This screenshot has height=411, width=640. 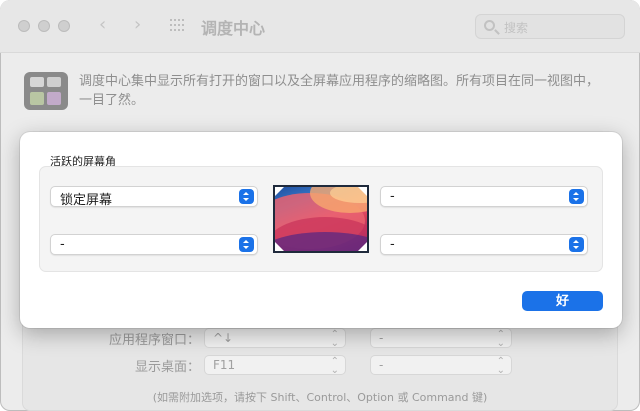 I want to click on top-right-corner-marker-icon, so click(x=362, y=191).